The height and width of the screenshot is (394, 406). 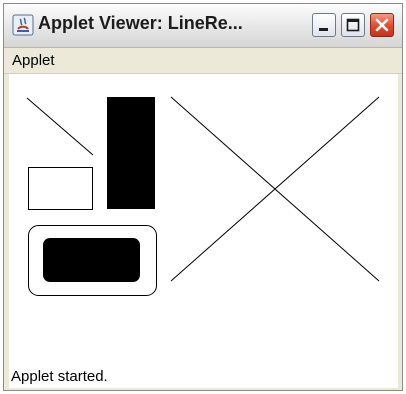 I want to click on menu-applet: Applet, so click(x=33, y=60).